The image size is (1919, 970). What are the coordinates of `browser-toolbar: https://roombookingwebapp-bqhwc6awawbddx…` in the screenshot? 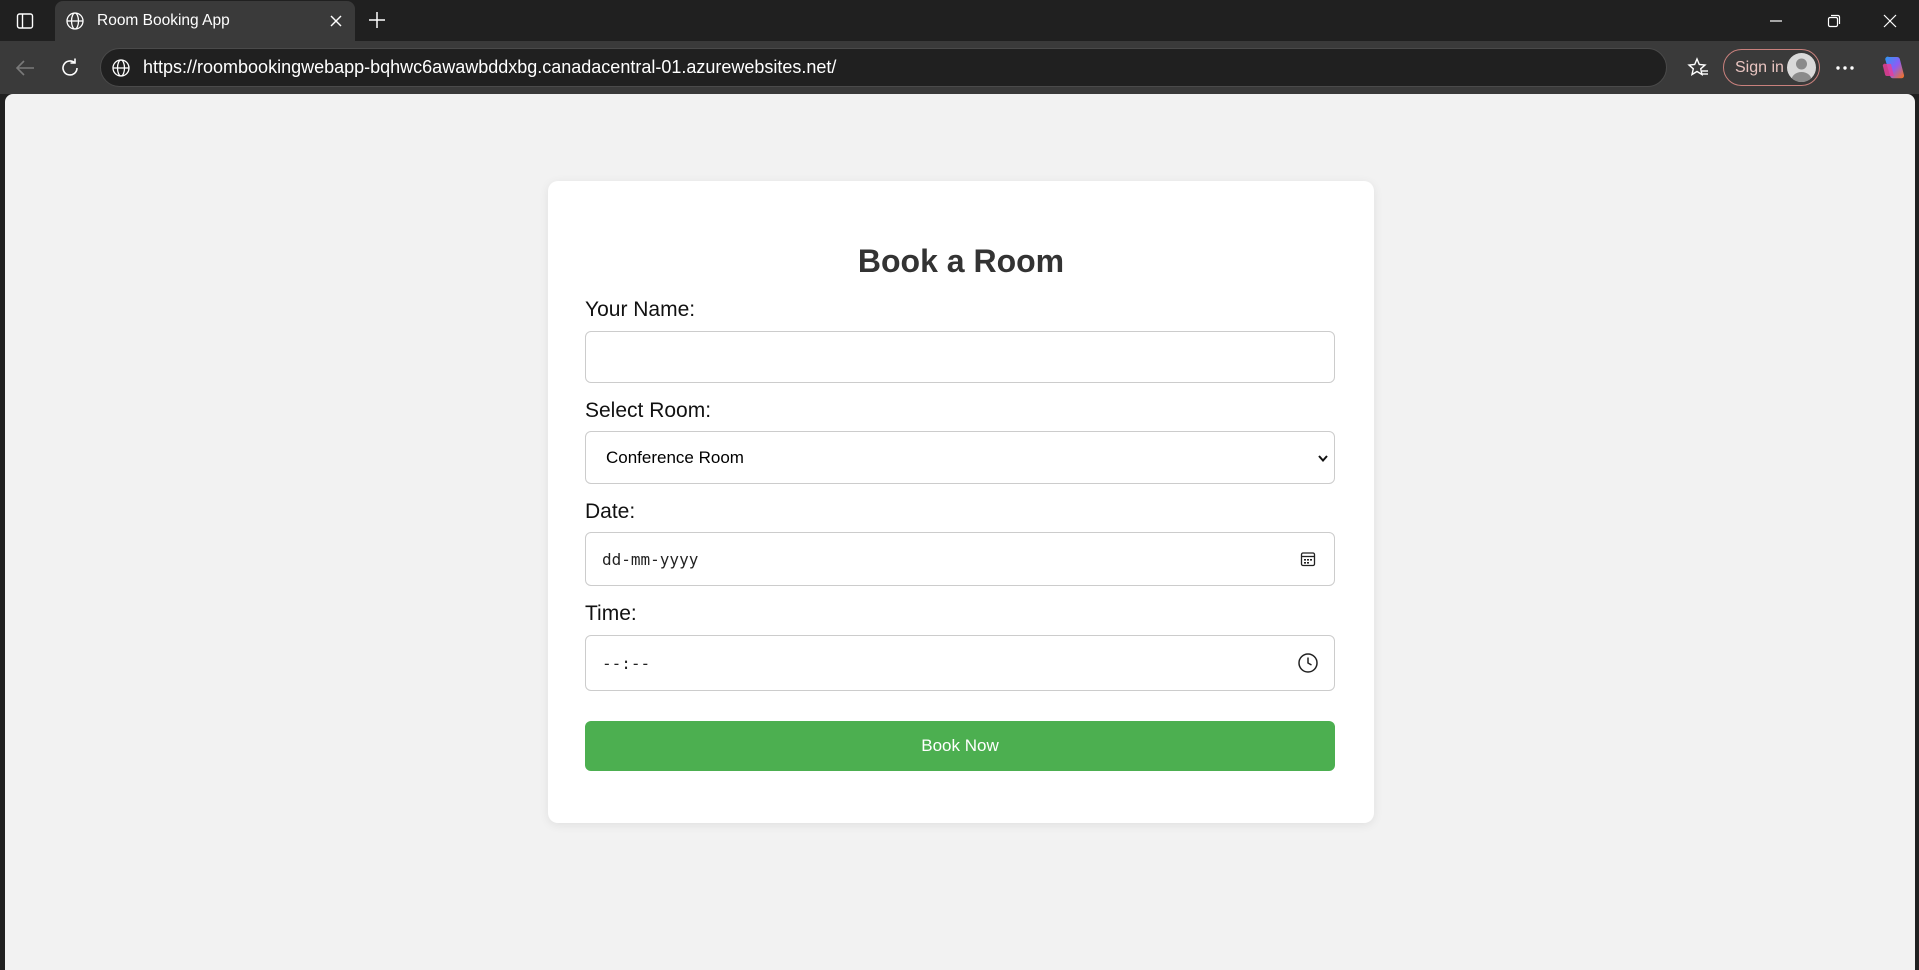 It's located at (959, 67).